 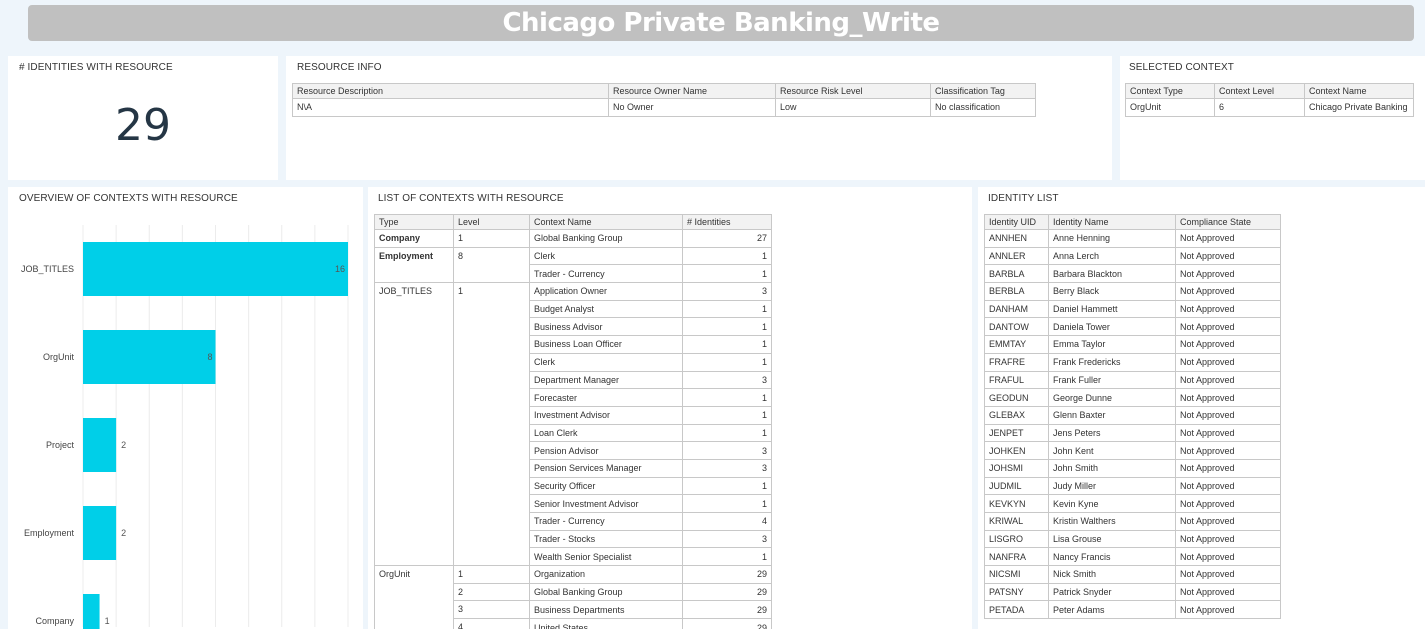 What do you see at coordinates (491, 623) in the screenshot?
I see `context-level-cell: 4` at bounding box center [491, 623].